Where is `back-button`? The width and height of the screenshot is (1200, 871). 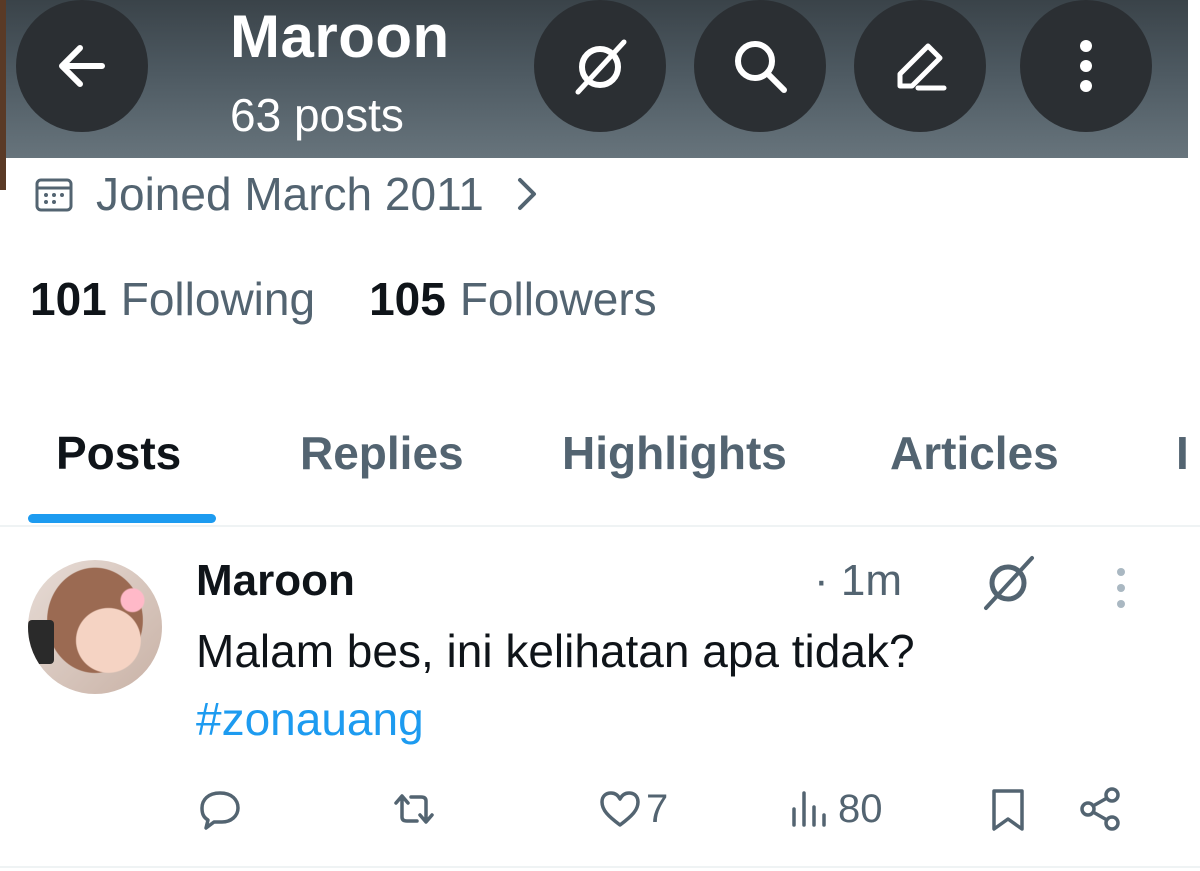 back-button is located at coordinates (82, 66).